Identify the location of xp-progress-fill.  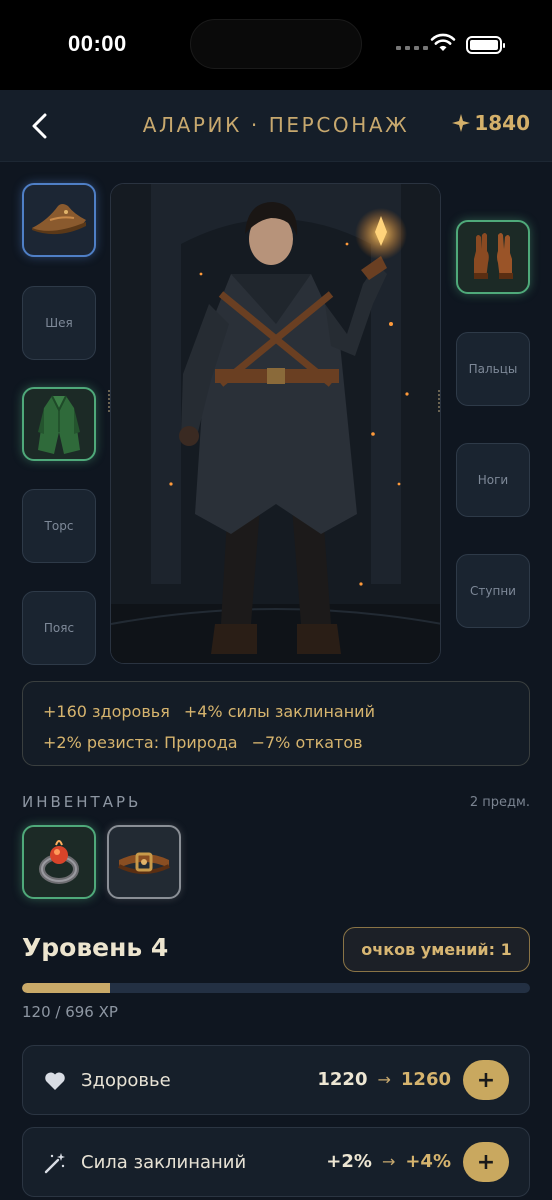
(66, 988).